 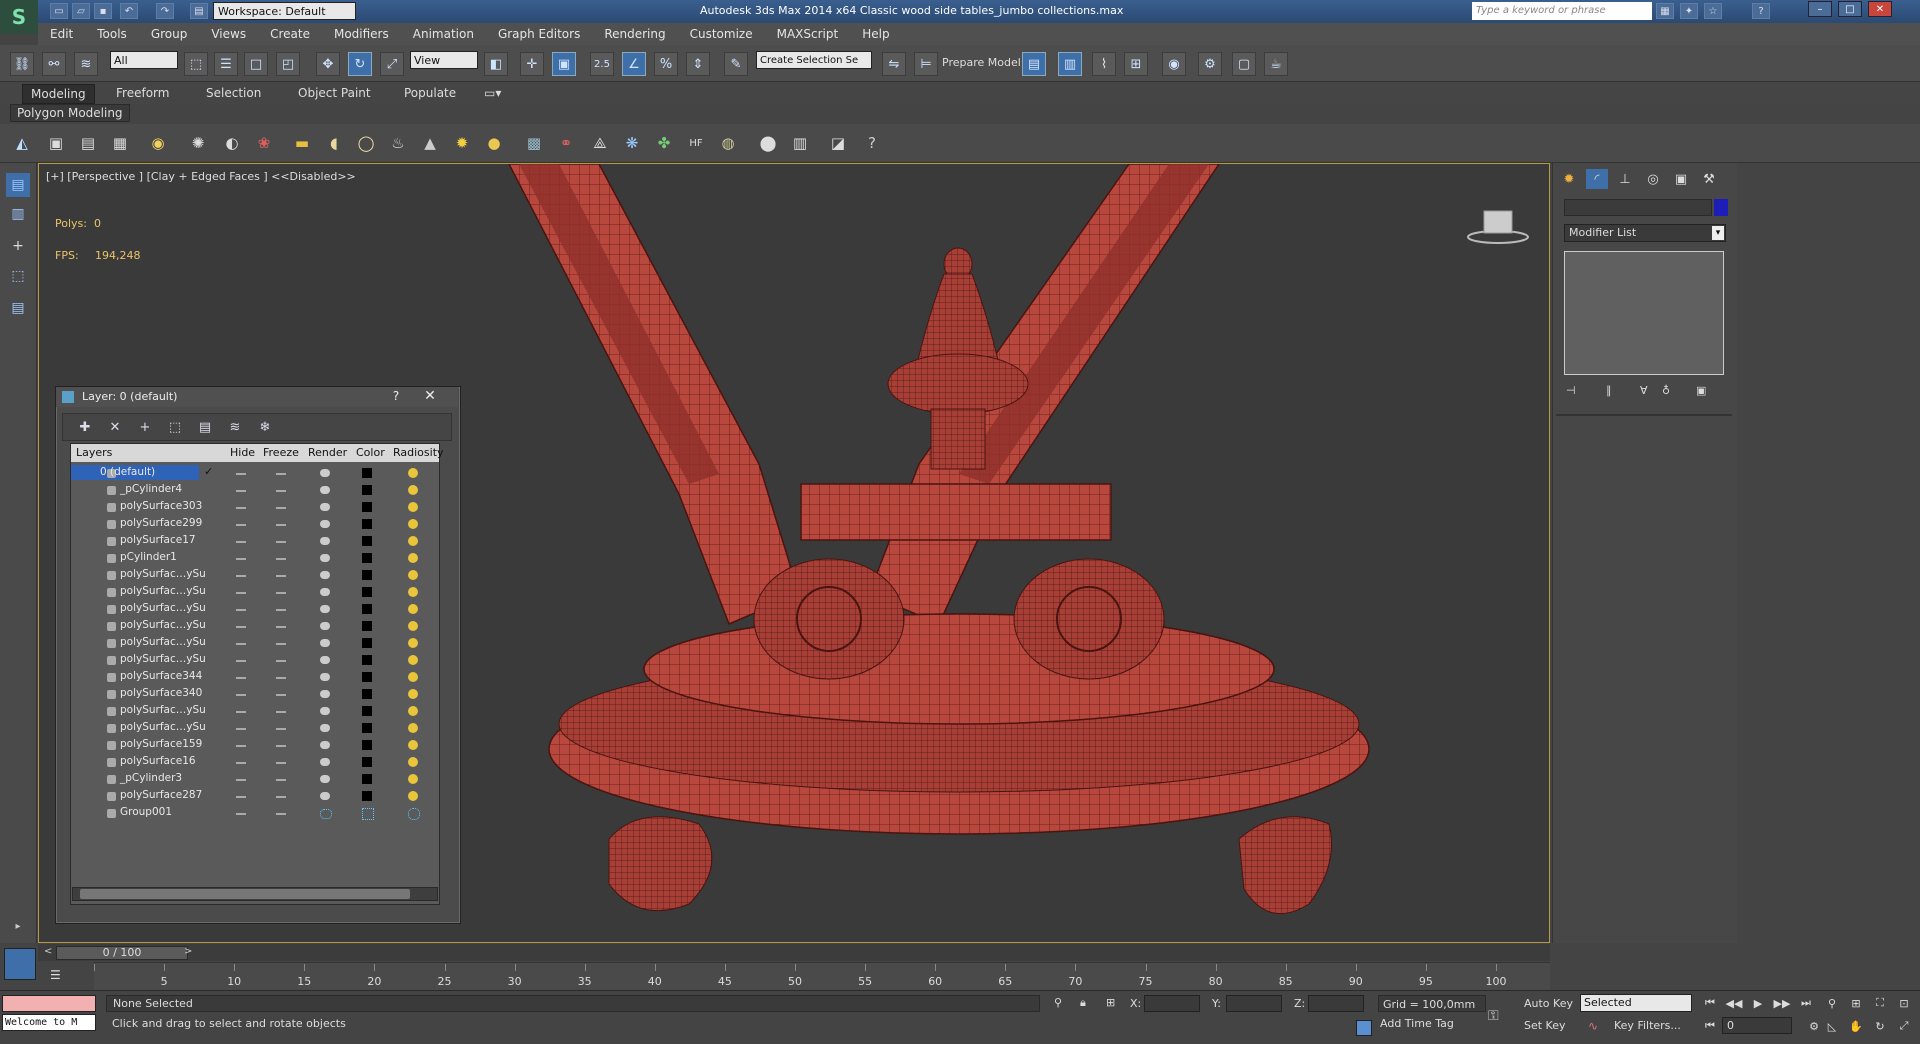 What do you see at coordinates (443, 34) in the screenshot?
I see `menu-animation: Animation` at bounding box center [443, 34].